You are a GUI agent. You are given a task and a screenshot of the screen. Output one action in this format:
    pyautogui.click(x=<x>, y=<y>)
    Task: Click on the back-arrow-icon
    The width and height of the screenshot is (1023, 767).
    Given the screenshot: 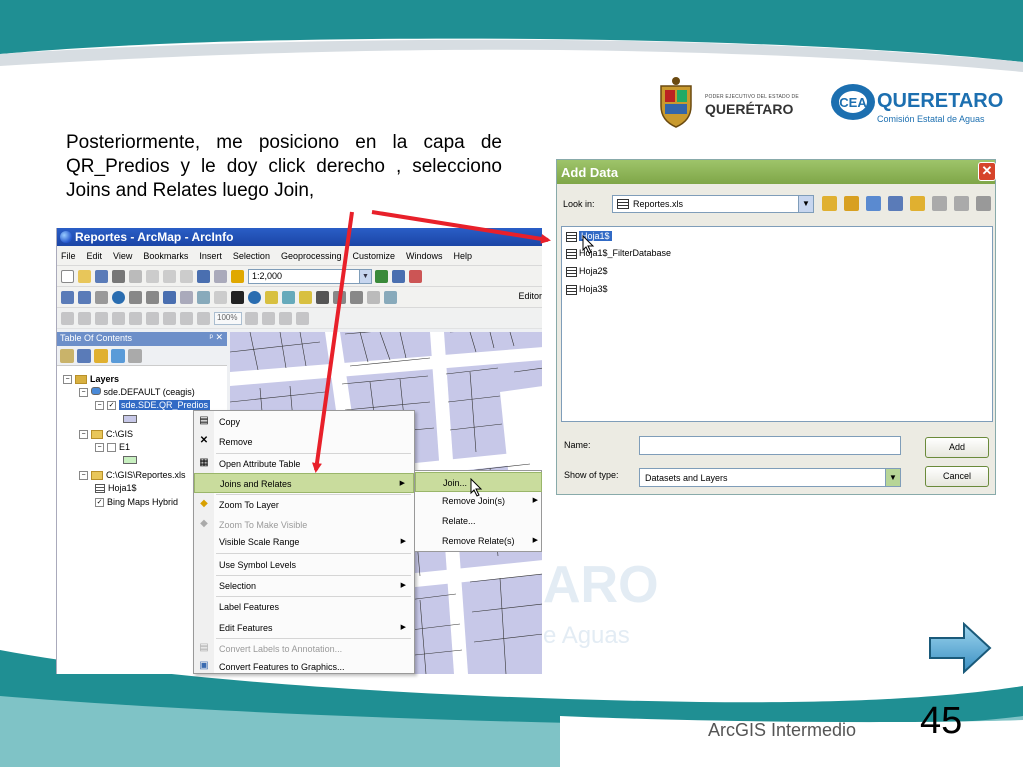 What is the action you would take?
    pyautogui.click(x=169, y=297)
    